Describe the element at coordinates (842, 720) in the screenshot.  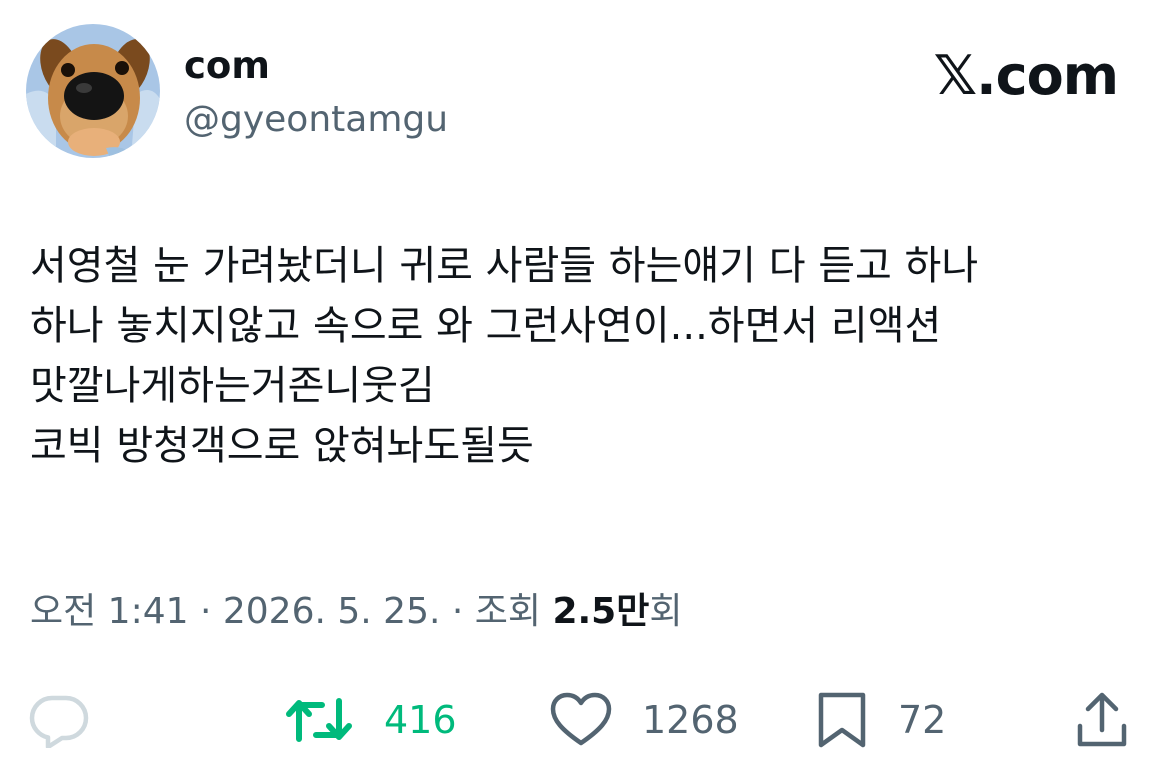
I see `bookmark-icon` at that location.